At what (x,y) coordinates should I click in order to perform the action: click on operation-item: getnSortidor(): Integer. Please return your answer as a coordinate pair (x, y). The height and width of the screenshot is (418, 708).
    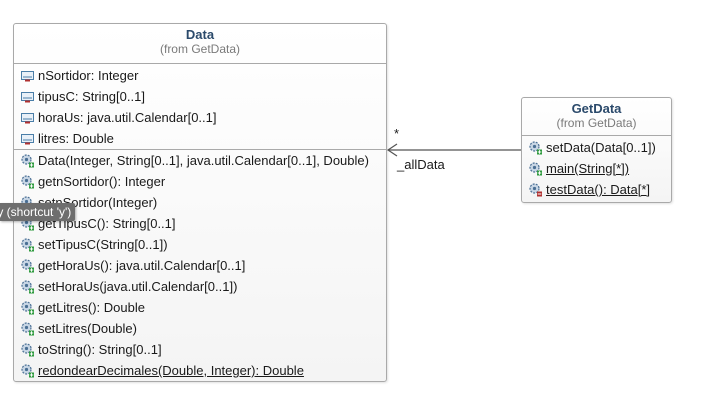
    Looking at the image, I should click on (200, 181).